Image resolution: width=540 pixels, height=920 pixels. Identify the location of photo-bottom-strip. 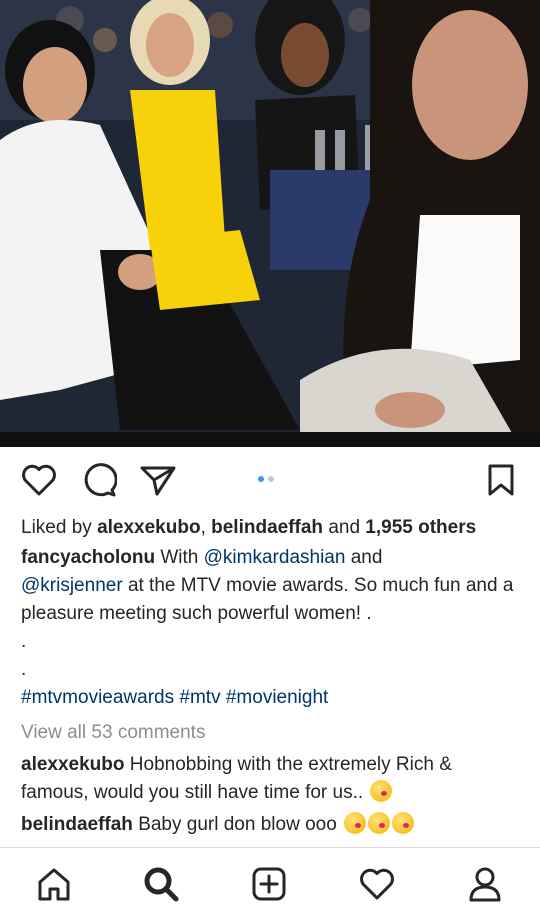
(270, 439).